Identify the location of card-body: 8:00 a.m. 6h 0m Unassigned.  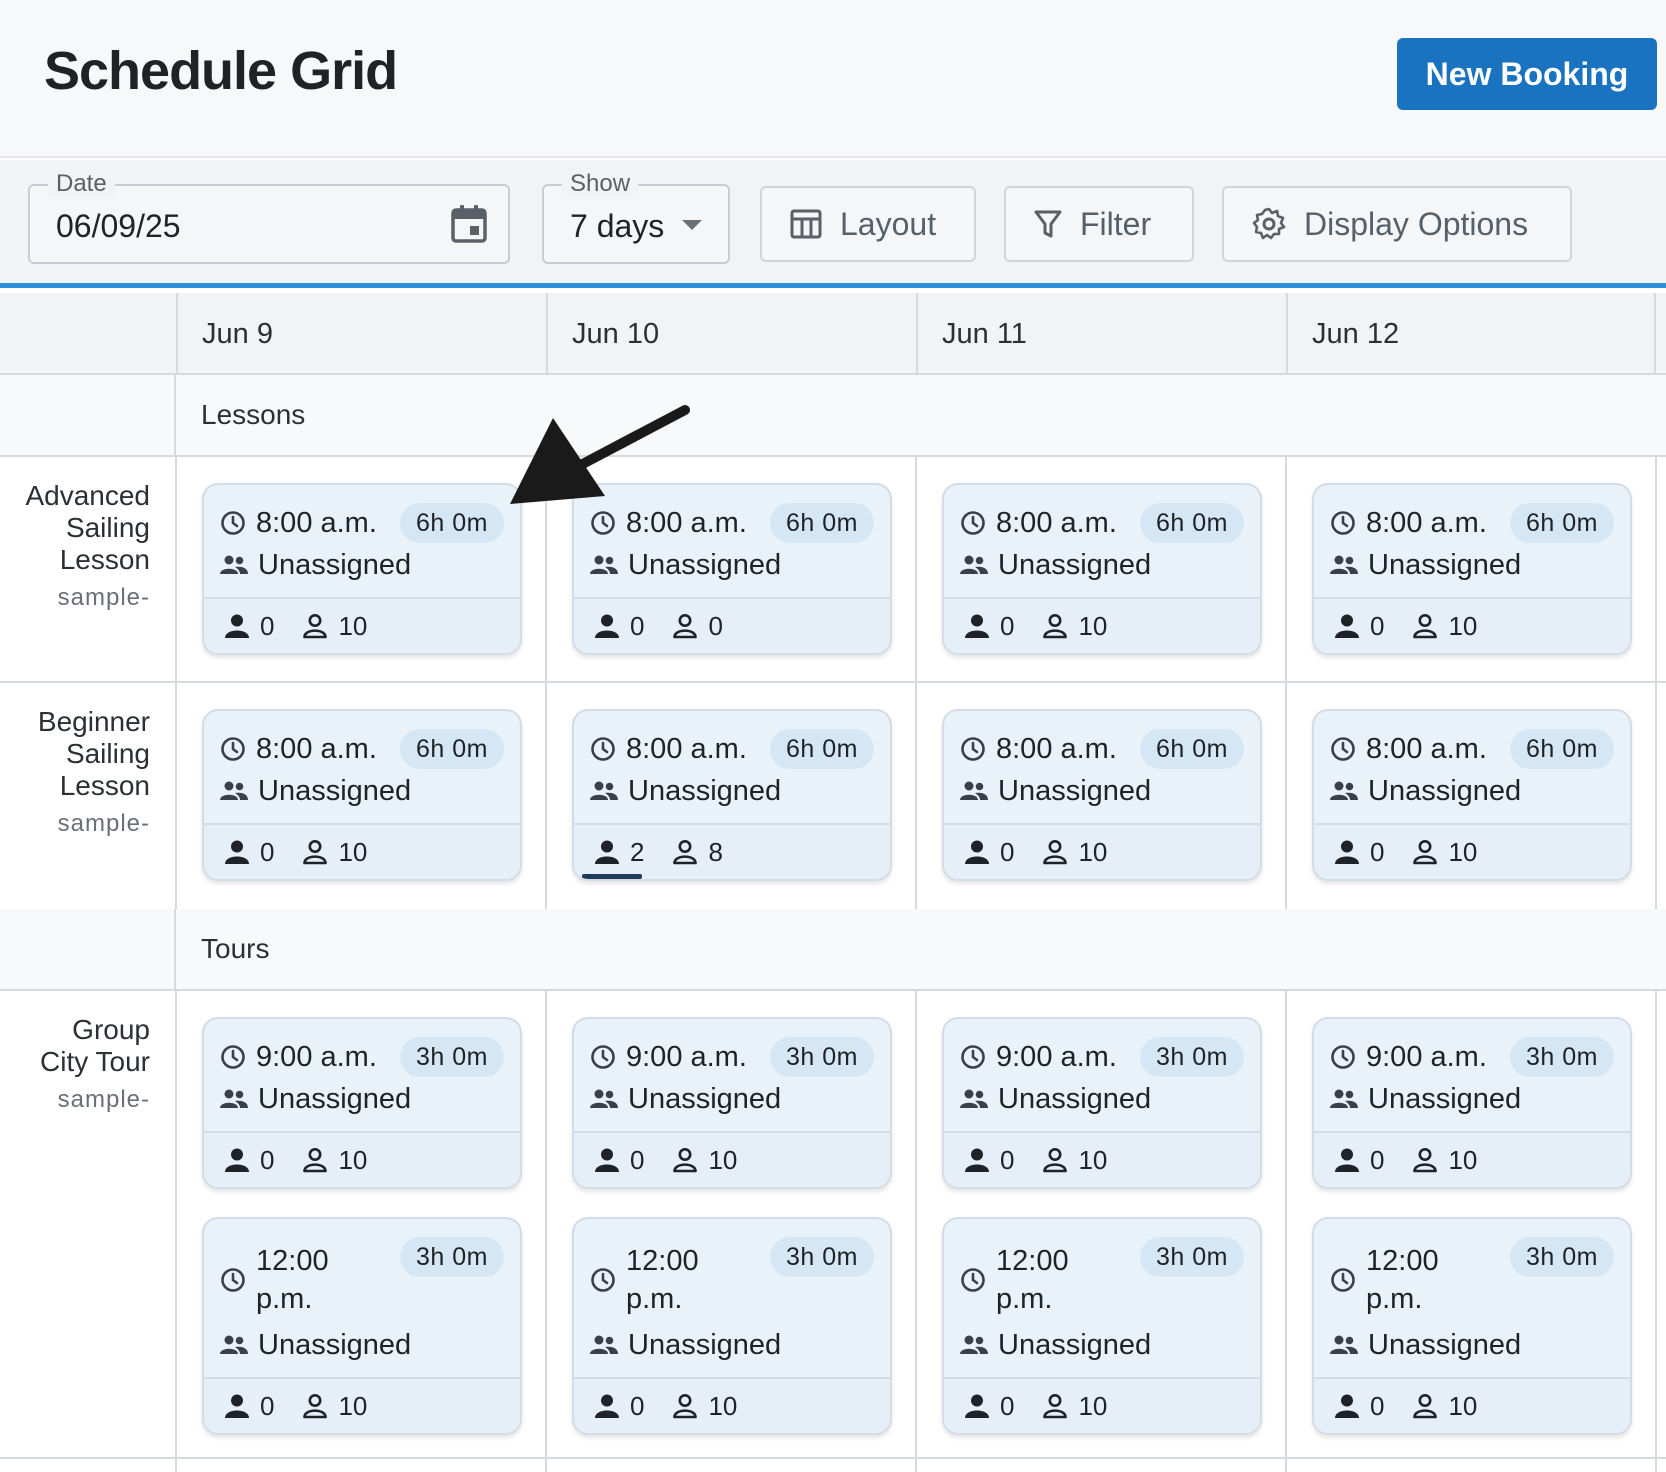
(362, 535).